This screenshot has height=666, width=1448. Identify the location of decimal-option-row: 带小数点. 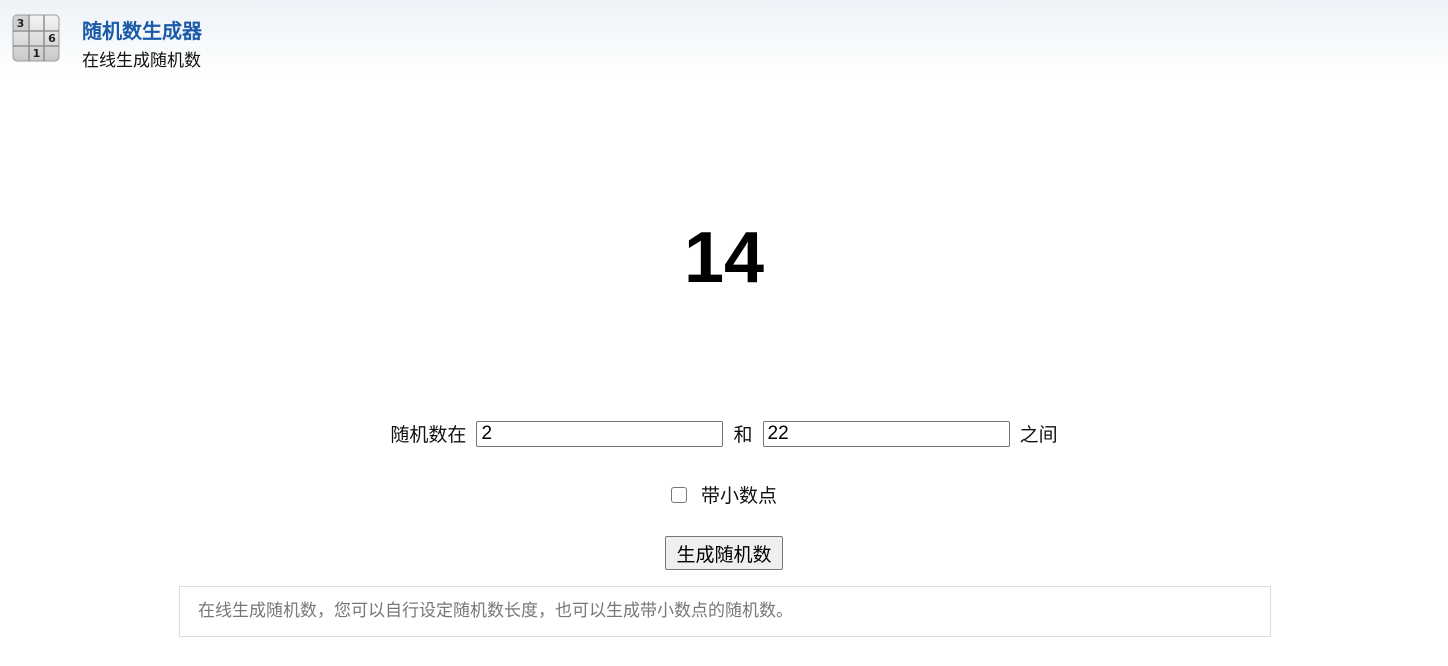
(724, 494).